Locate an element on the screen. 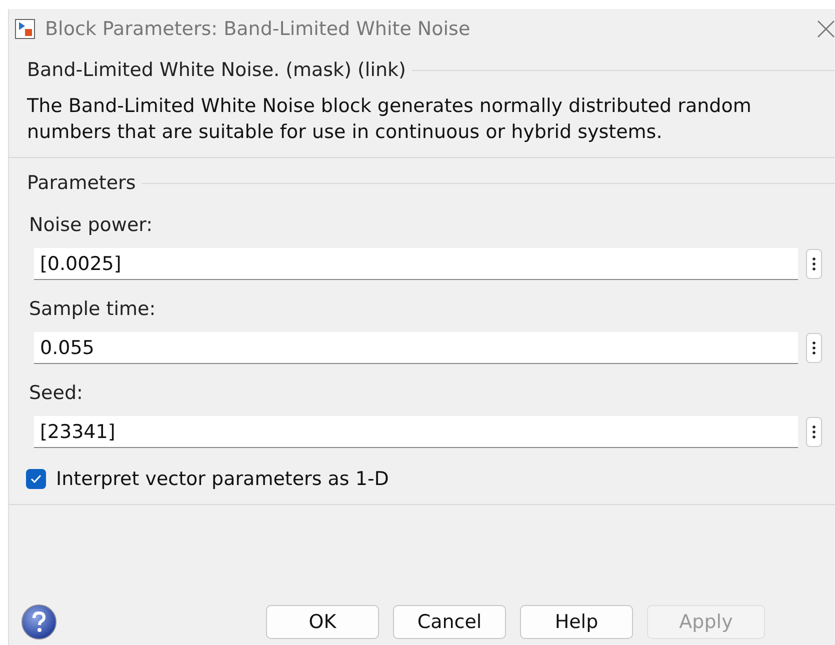 This screenshot has height=645, width=835. dialog-button: Cancel is located at coordinates (449, 622).